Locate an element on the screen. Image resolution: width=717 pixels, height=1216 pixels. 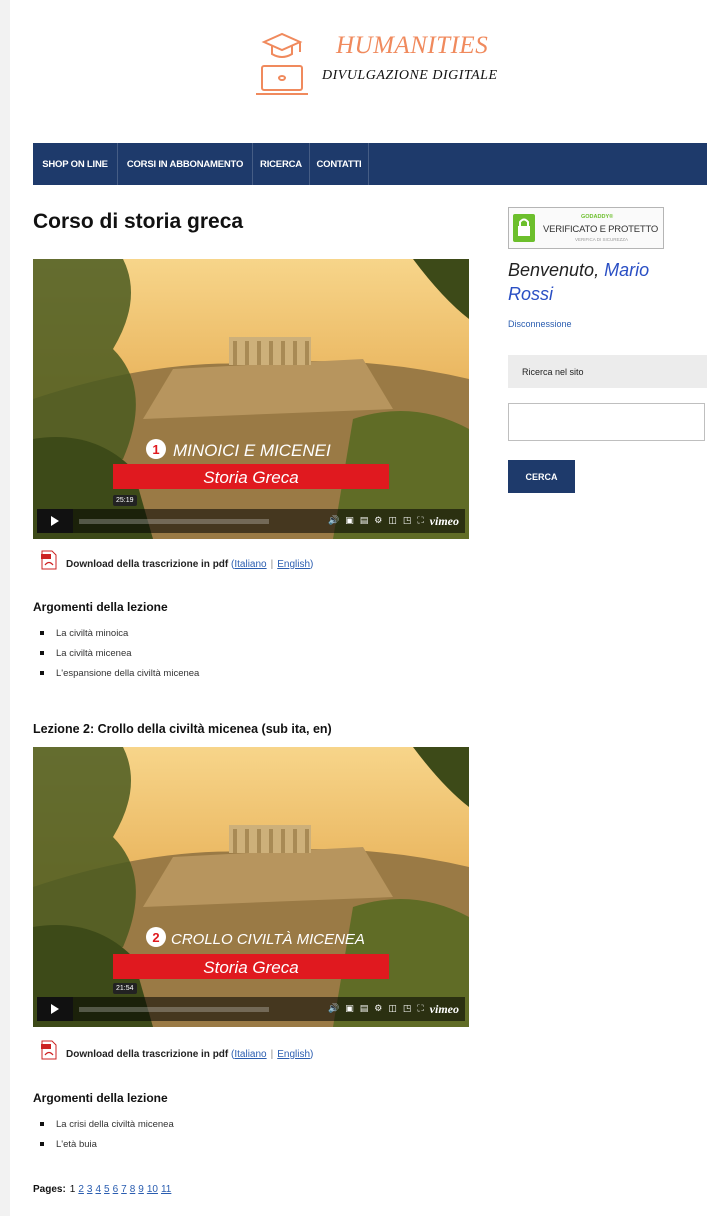
badge-sub-text: VERIFICA DI SICUREZZA is located at coordinates (602, 239).